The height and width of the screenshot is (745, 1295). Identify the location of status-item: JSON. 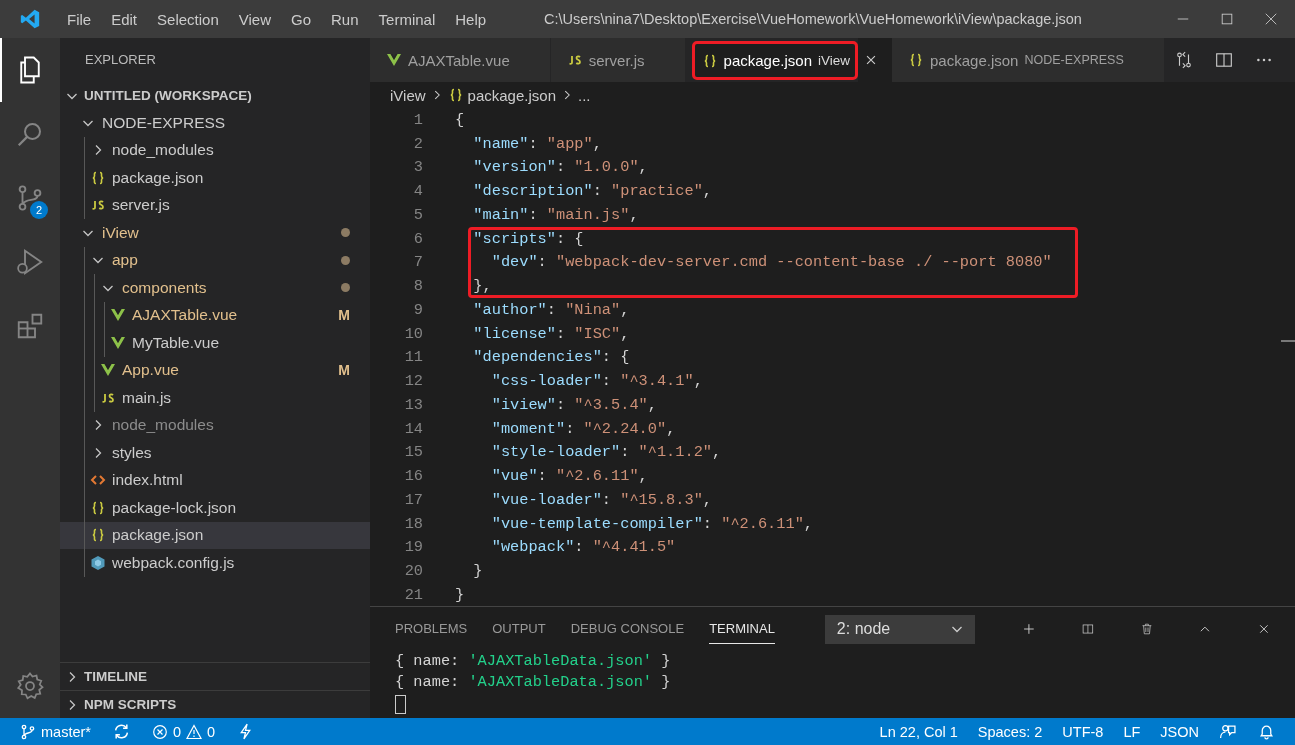
(1179, 731).